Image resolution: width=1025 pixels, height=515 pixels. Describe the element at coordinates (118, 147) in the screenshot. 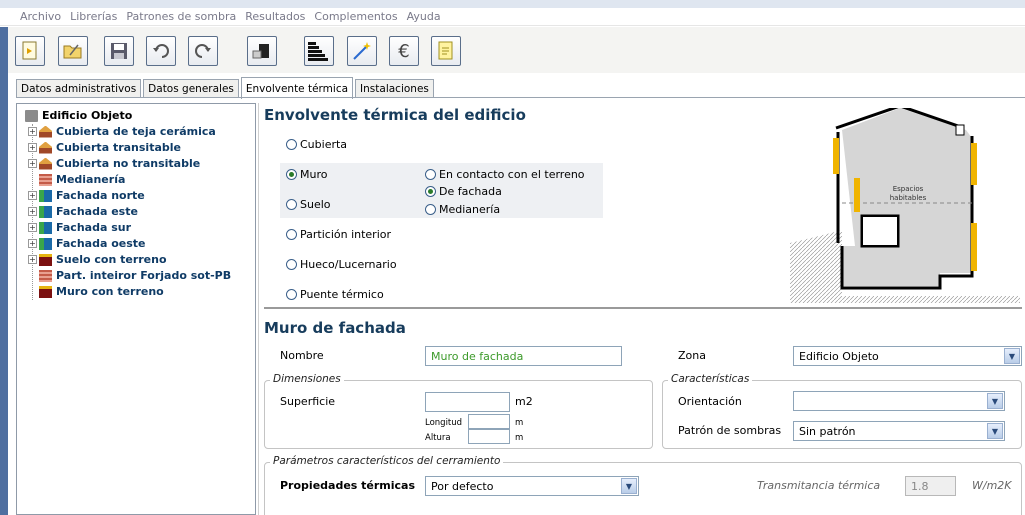

I see `tree-item-label: Cubierta transitable` at that location.